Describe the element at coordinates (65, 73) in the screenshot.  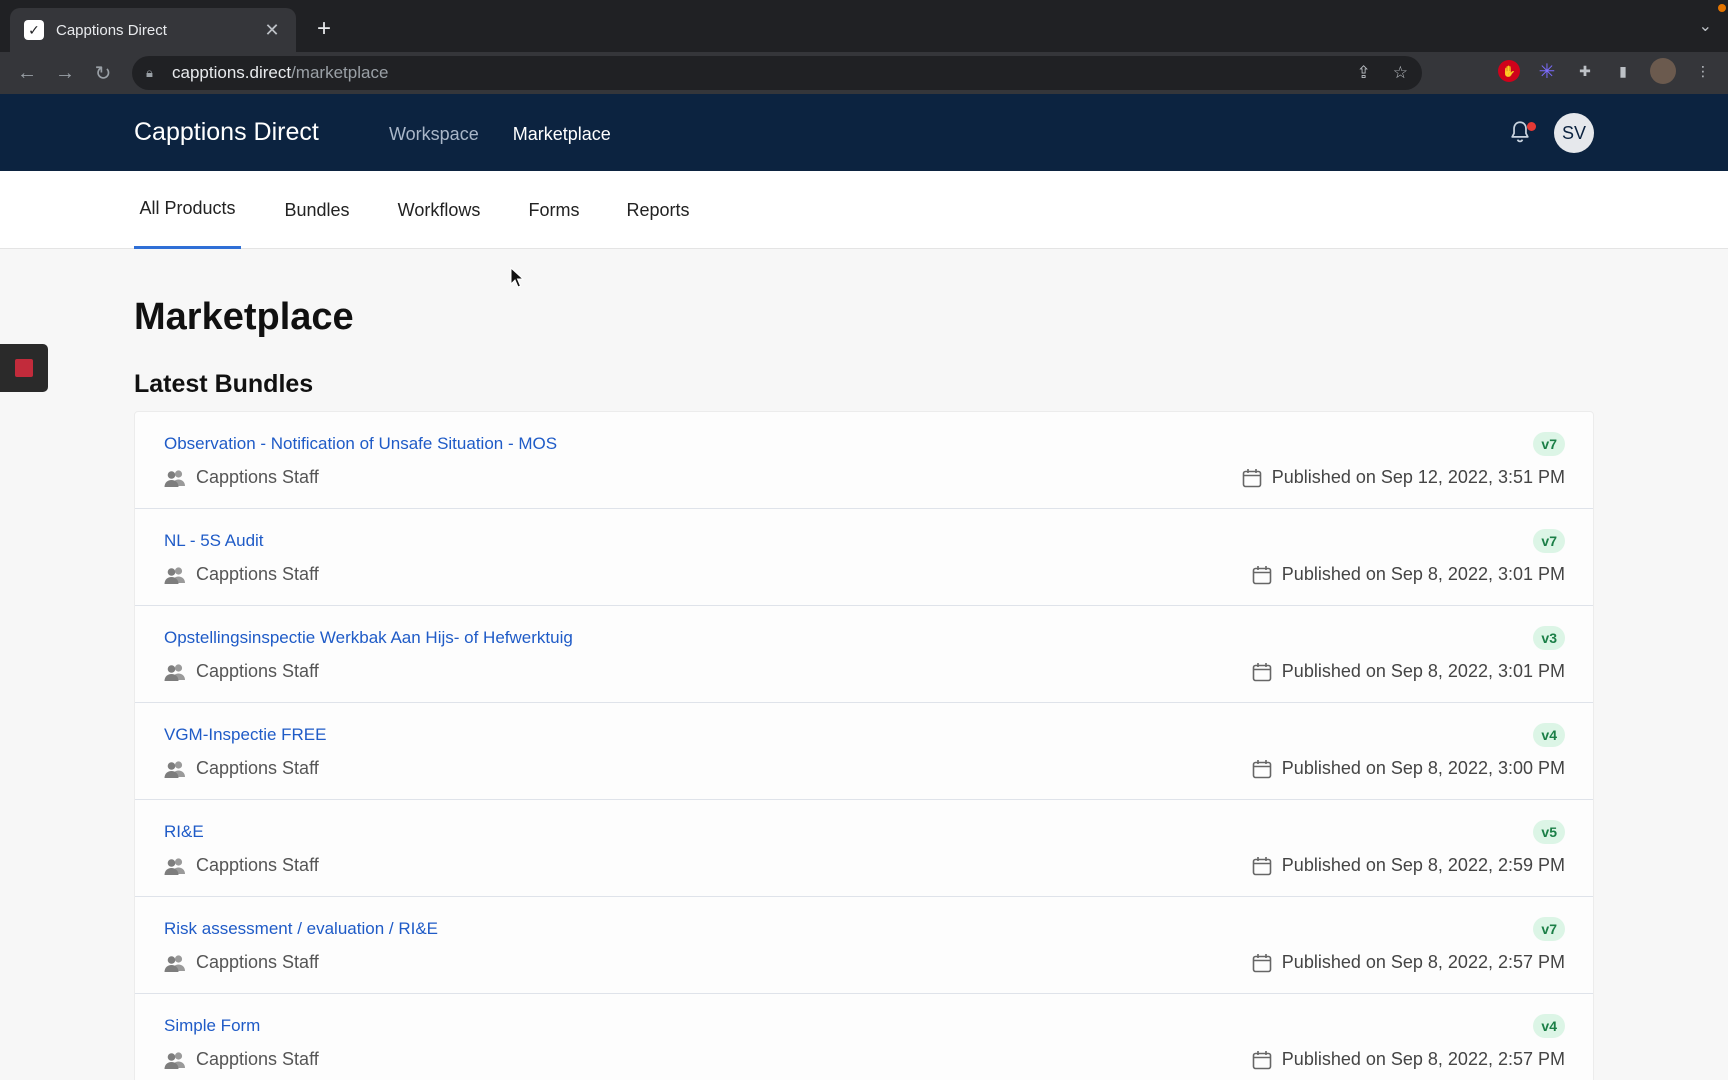
I see `forward-arrow-icon: →` at that location.